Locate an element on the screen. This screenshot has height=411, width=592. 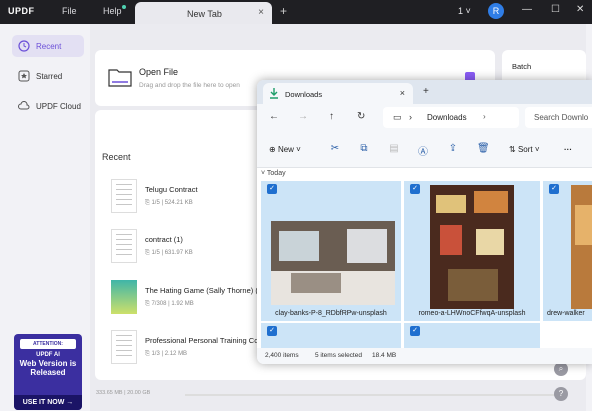
tab-title: New Tab is located at coordinates (204, 14).